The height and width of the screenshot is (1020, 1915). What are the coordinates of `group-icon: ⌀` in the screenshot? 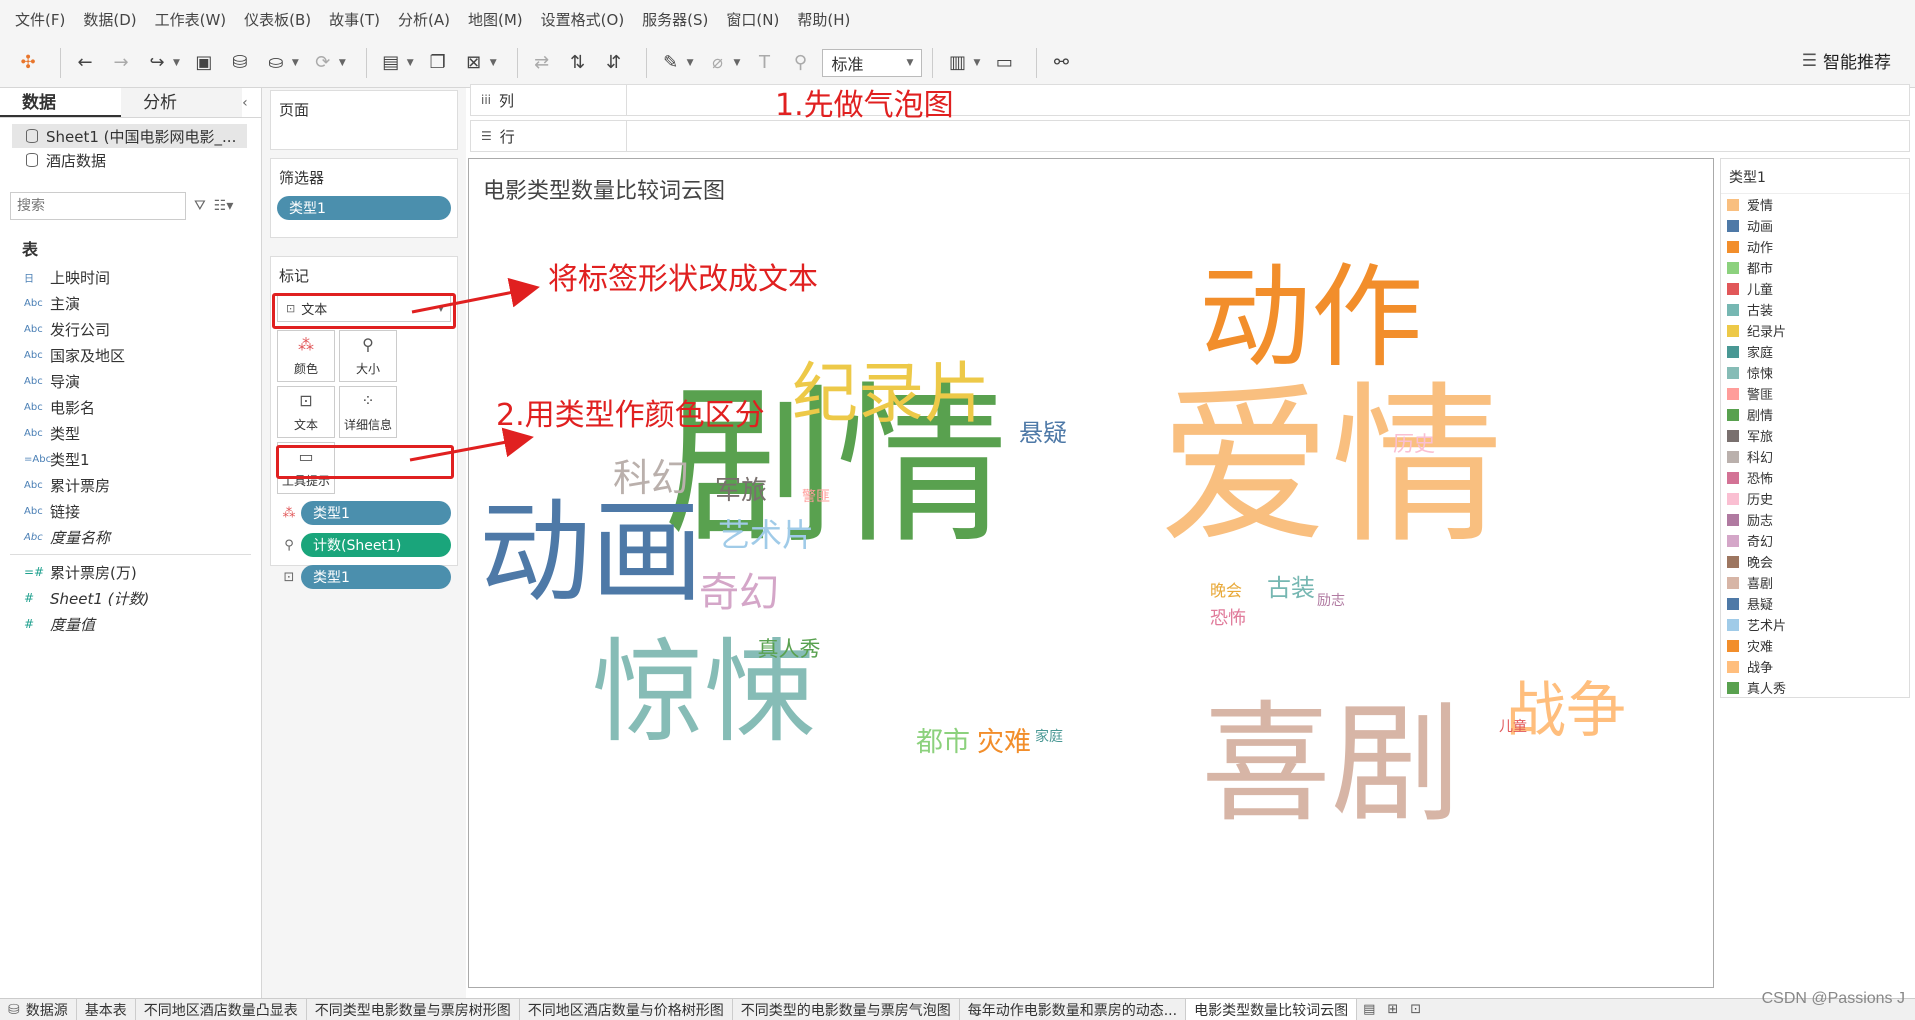 It's located at (718, 63).